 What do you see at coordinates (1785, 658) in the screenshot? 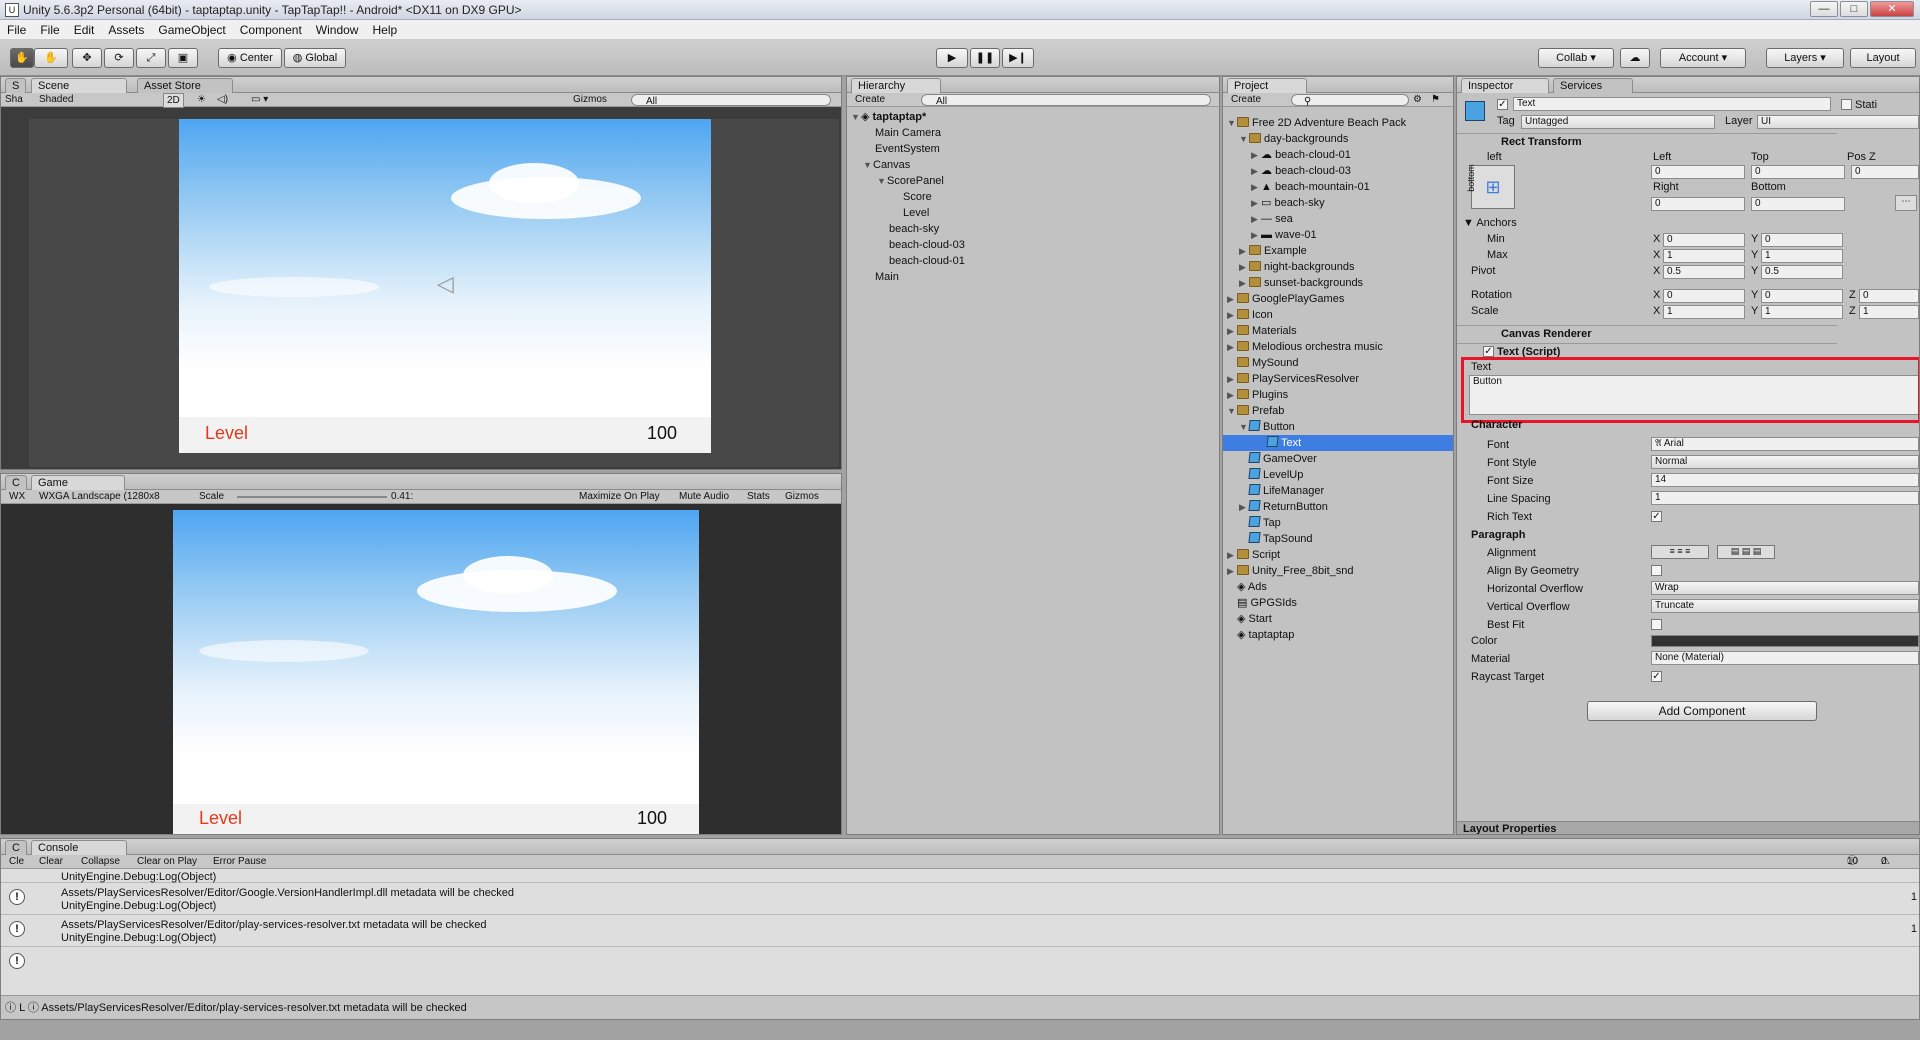
I see `material-field: None (Material)` at bounding box center [1785, 658].